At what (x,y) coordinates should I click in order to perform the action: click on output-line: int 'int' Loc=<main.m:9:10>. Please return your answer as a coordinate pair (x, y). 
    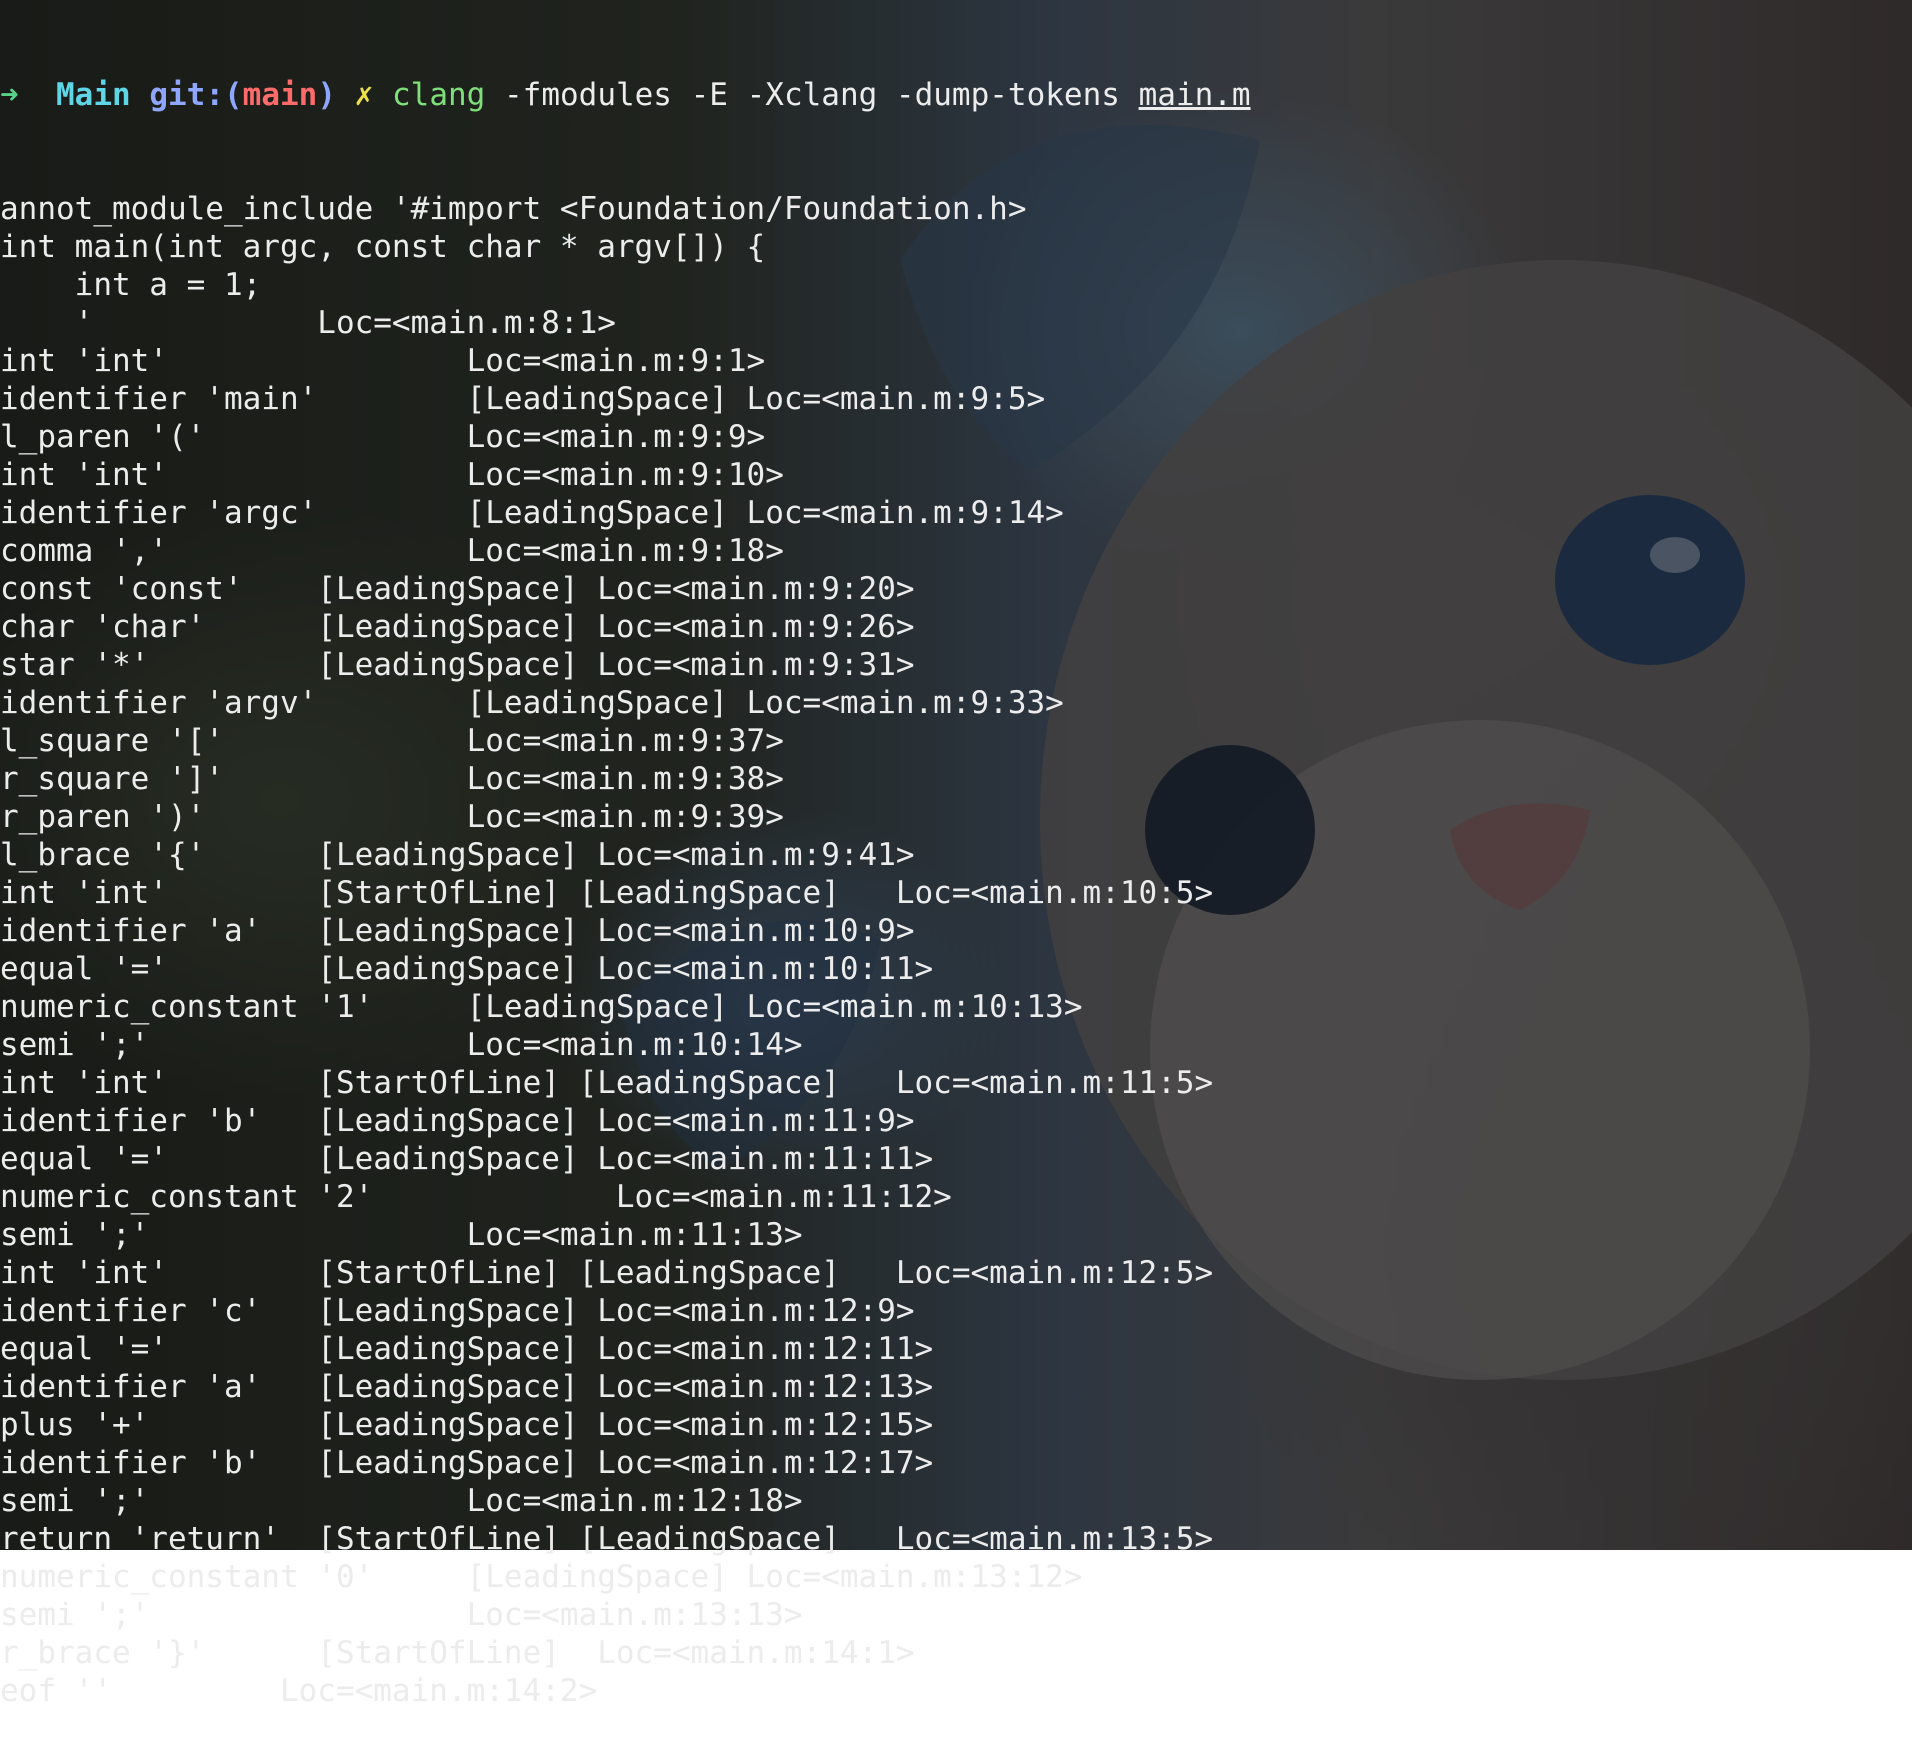
    Looking at the image, I should click on (392, 475).